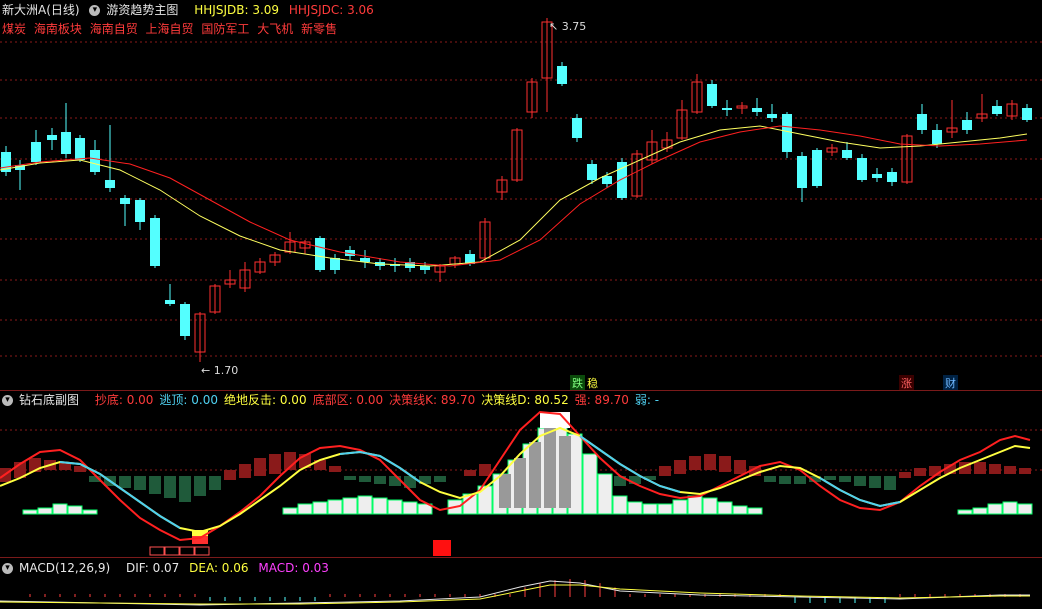 The image size is (1042, 609). Describe the element at coordinates (331, 10) in the screenshot. I see `hhjsjdc-value: HHJSJDC: 3.06` at that location.